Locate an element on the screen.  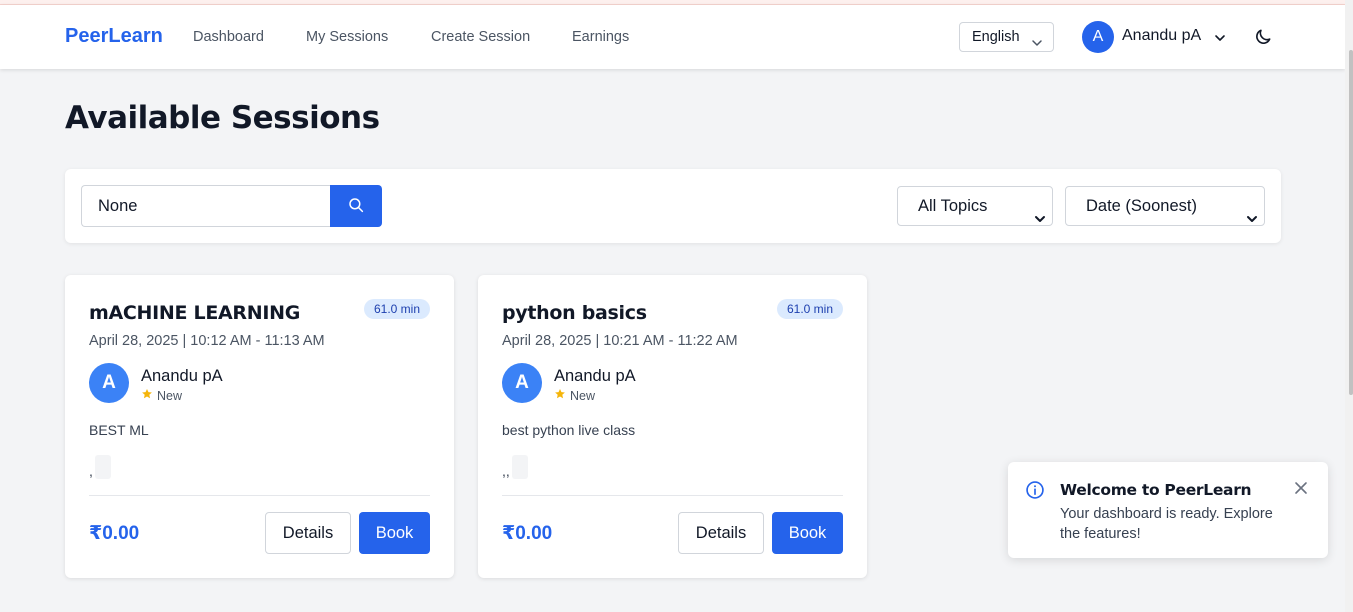
close-icon is located at coordinates (1301, 490).